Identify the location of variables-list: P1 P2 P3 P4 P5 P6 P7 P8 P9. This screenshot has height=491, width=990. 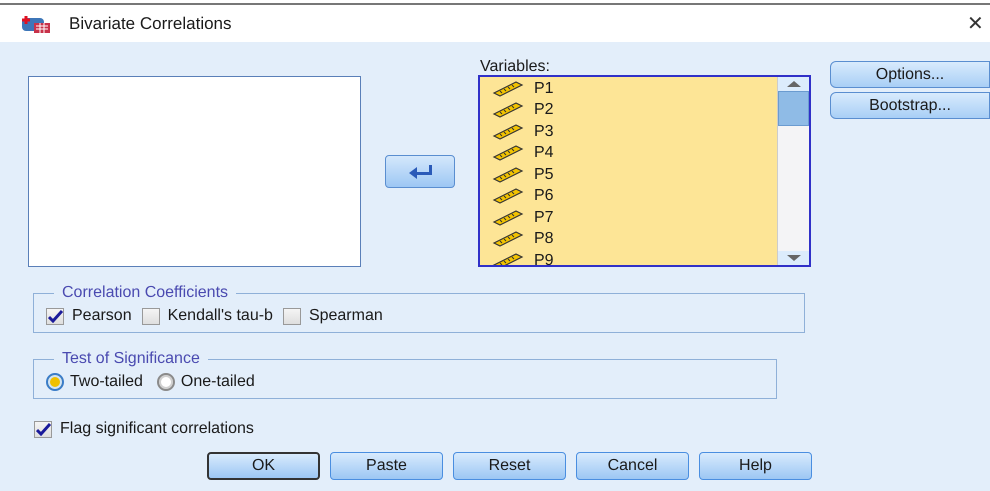
(644, 171).